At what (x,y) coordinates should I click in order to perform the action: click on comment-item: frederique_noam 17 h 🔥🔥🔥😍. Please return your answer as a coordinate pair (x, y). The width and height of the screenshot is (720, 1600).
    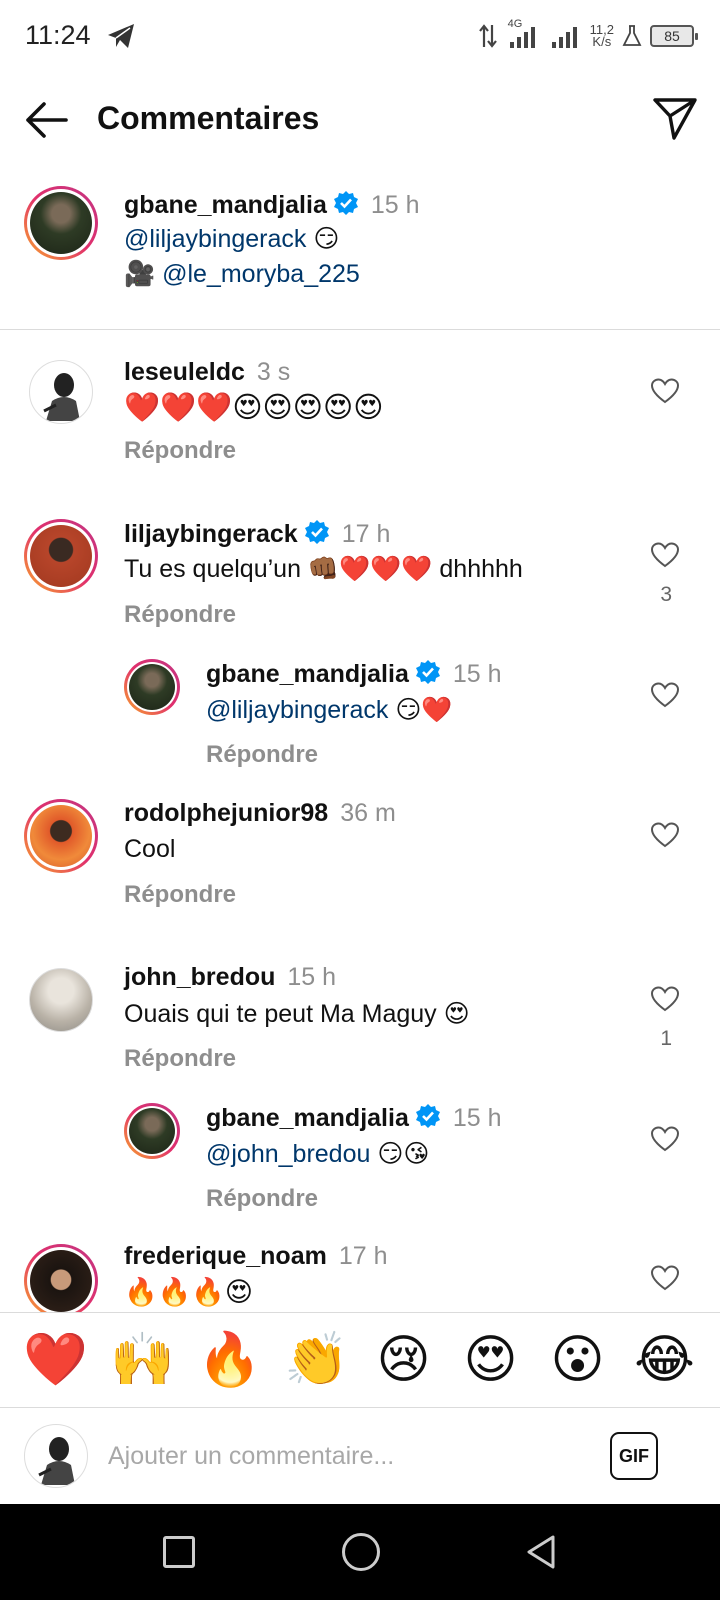
    Looking at the image, I should click on (360, 1271).